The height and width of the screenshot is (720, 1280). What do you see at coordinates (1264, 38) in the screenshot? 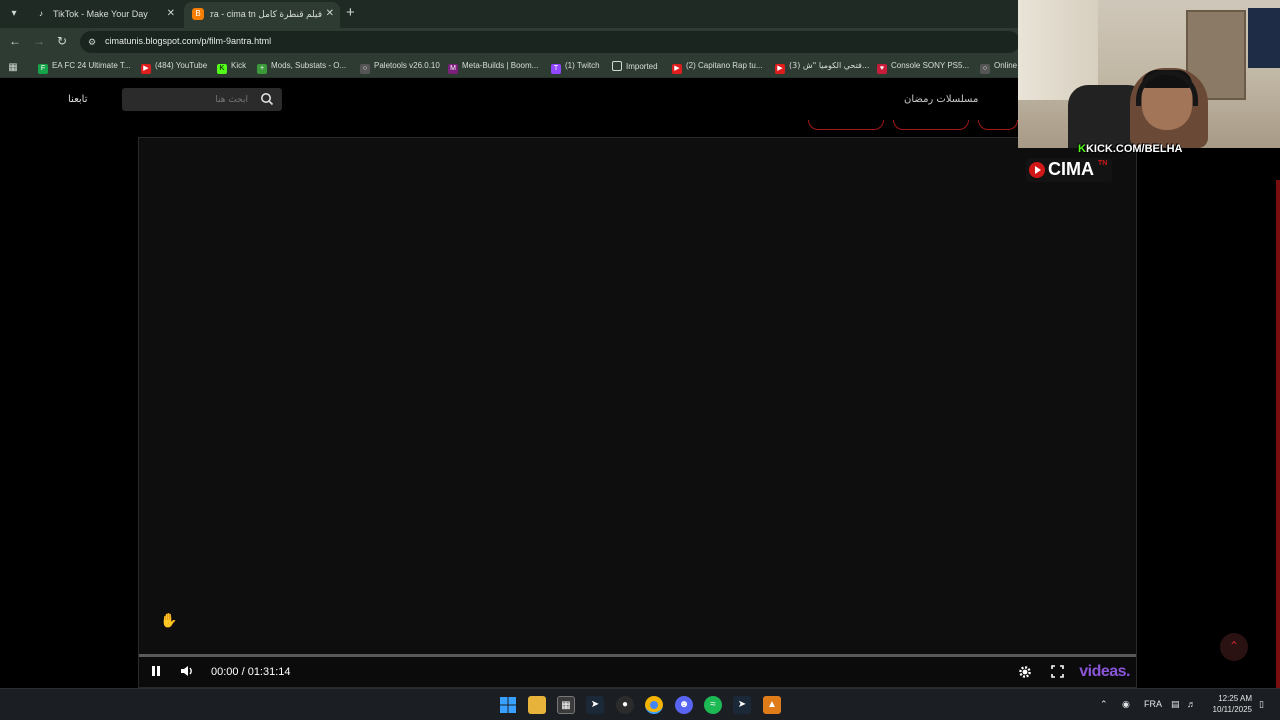
I see `room-poster` at bounding box center [1264, 38].